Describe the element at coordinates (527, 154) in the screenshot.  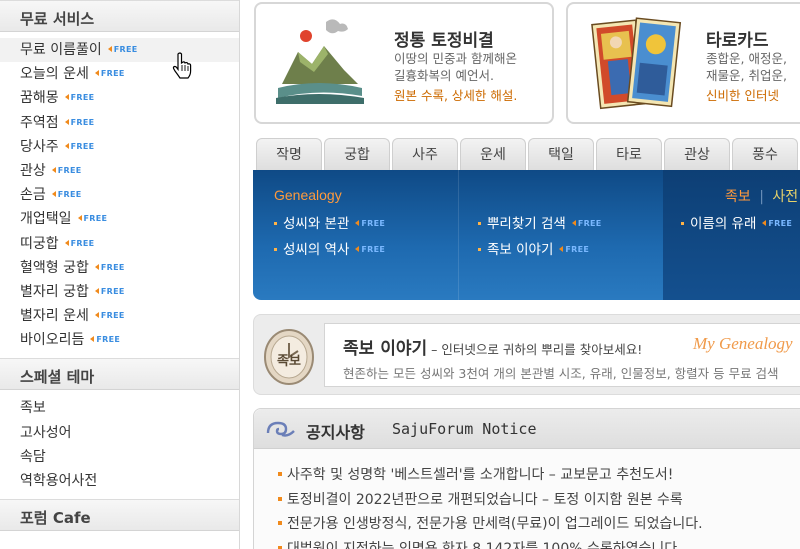
I see `category-tabs: 작명 궁합 사주 운세 택일 타로 관상 풍수` at that location.